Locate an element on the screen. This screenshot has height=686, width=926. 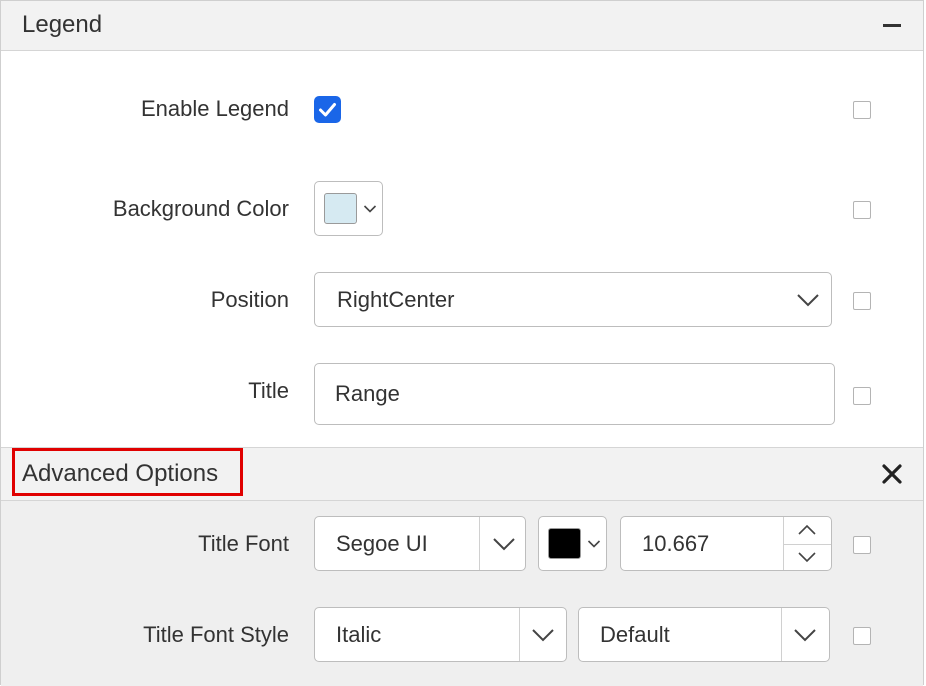
title-input-value: Range is located at coordinates (367, 393).